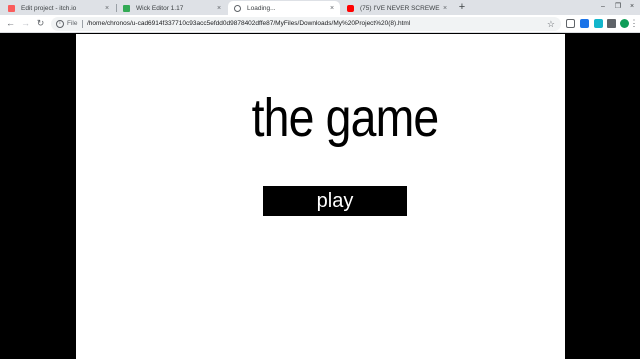  I want to click on puzzle-icon, so click(611, 23).